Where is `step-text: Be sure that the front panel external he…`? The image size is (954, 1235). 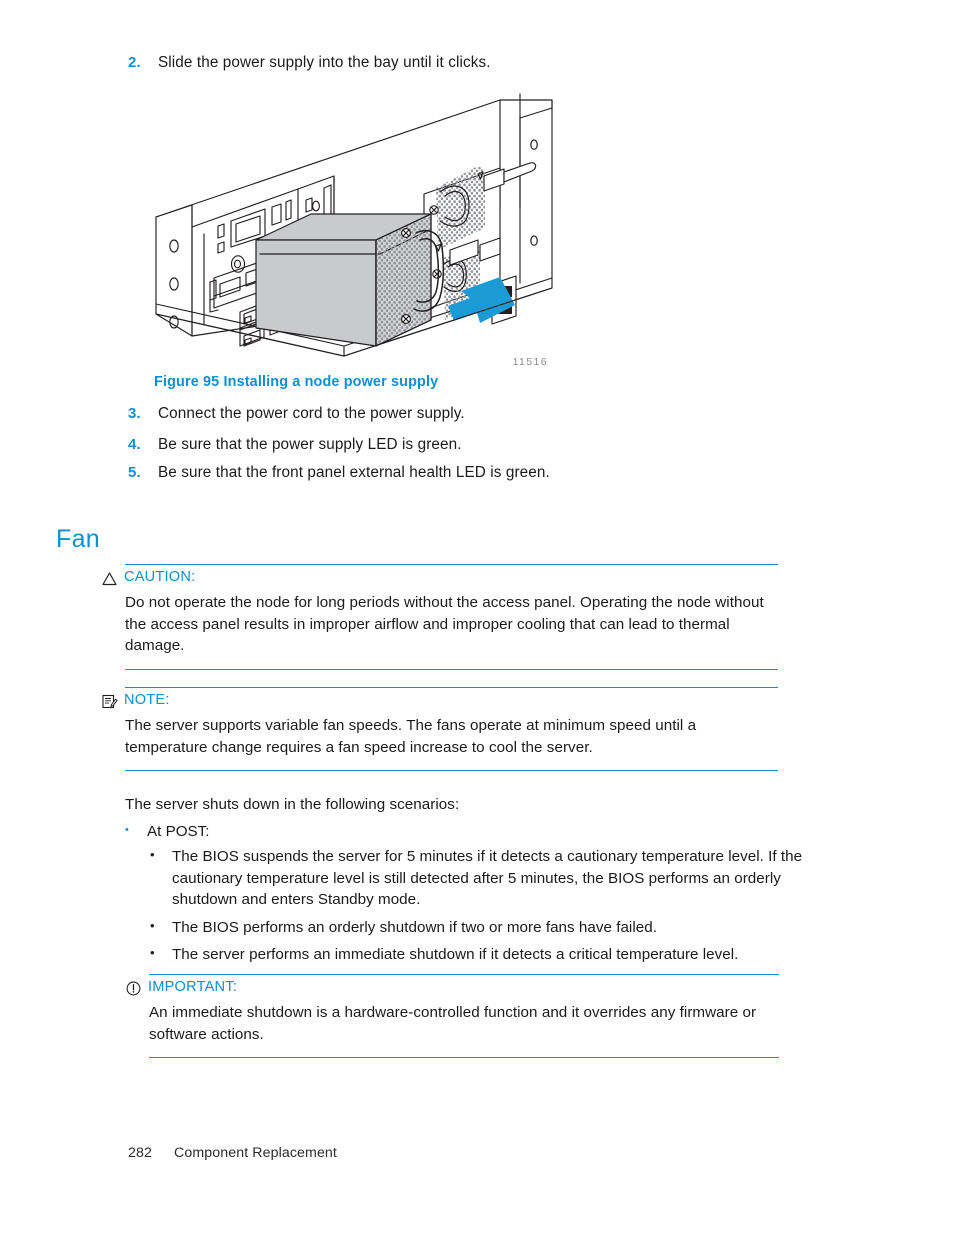
step-text: Be sure that the front panel external he… is located at coordinates (354, 472).